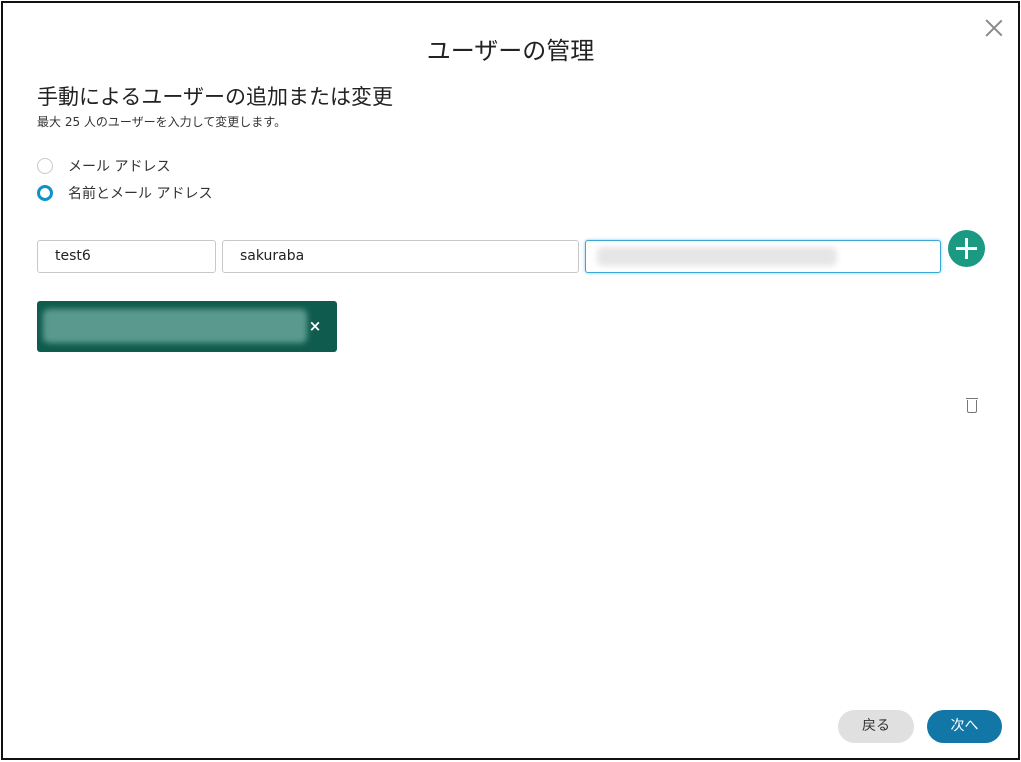  I want to click on section-subtitle: 最大 25 人のユーザーを入力して変更します。, so click(162, 122).